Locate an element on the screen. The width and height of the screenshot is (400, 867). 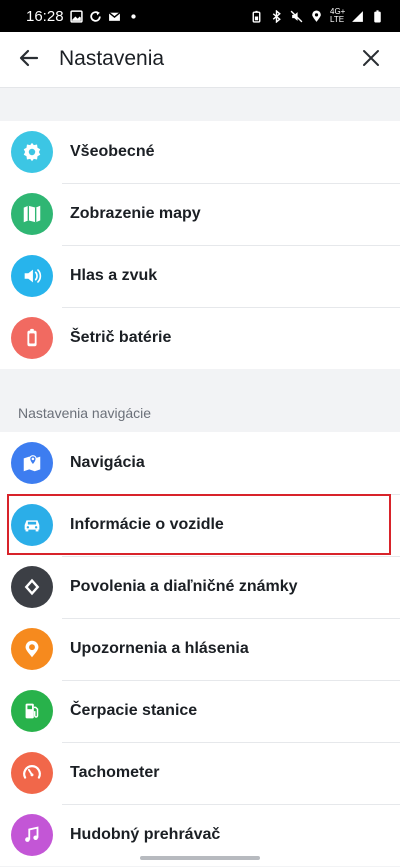
settings-item-voice-sound: Hlas a zvuk is located at coordinates (200, 276).